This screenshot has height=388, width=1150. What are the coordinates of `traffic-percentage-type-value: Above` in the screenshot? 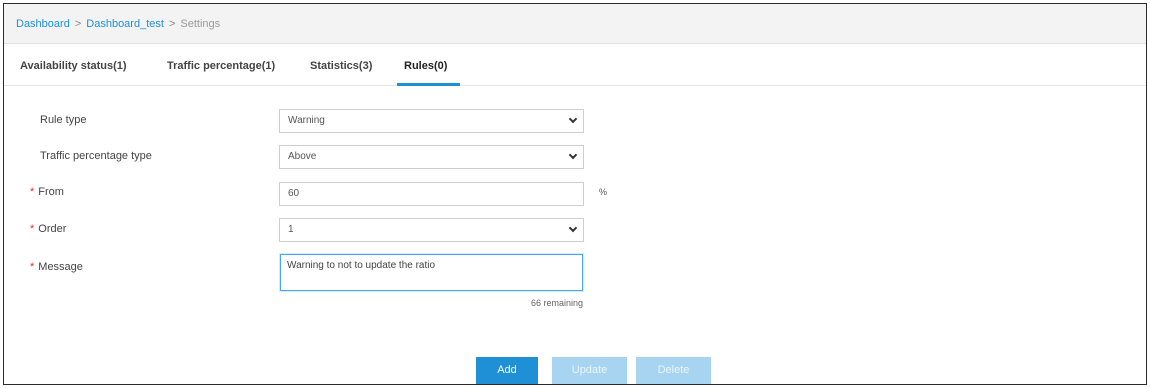 It's located at (302, 156).